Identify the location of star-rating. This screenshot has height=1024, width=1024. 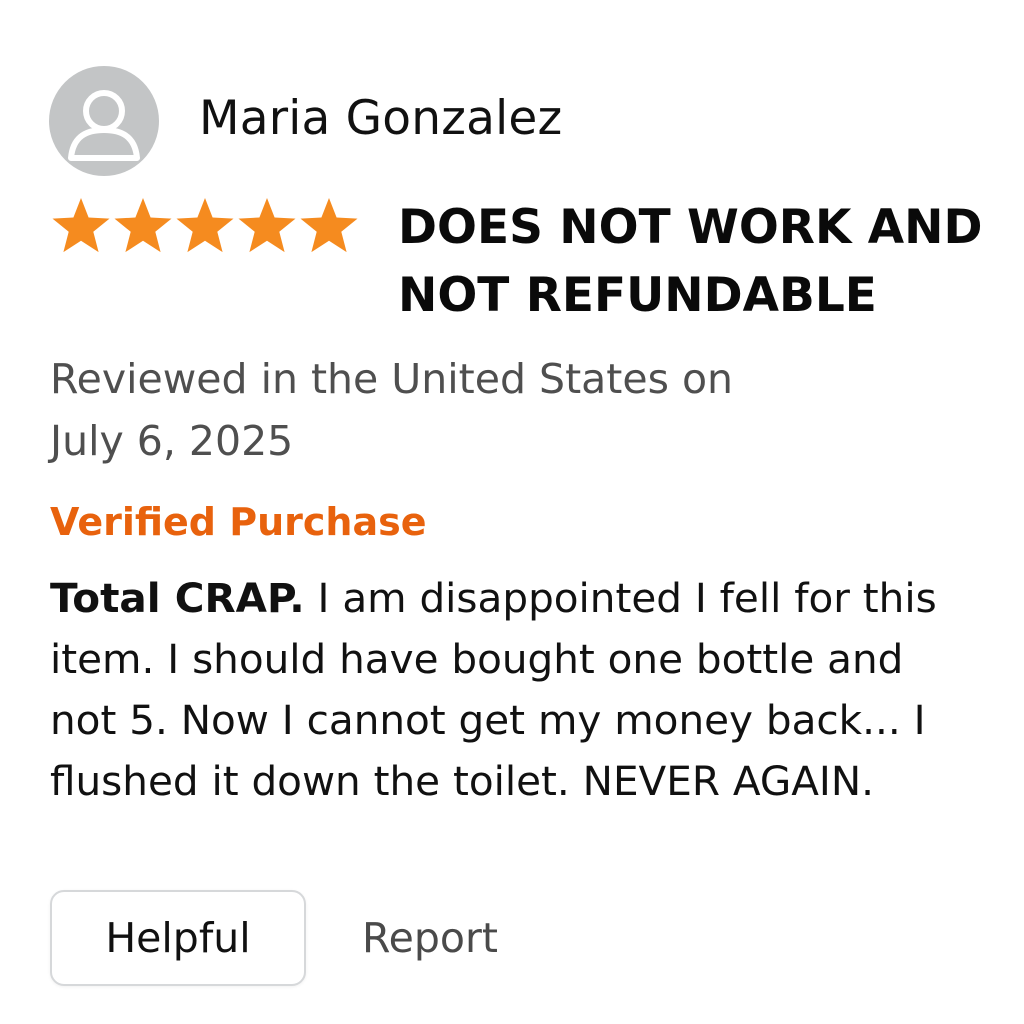
(205, 226).